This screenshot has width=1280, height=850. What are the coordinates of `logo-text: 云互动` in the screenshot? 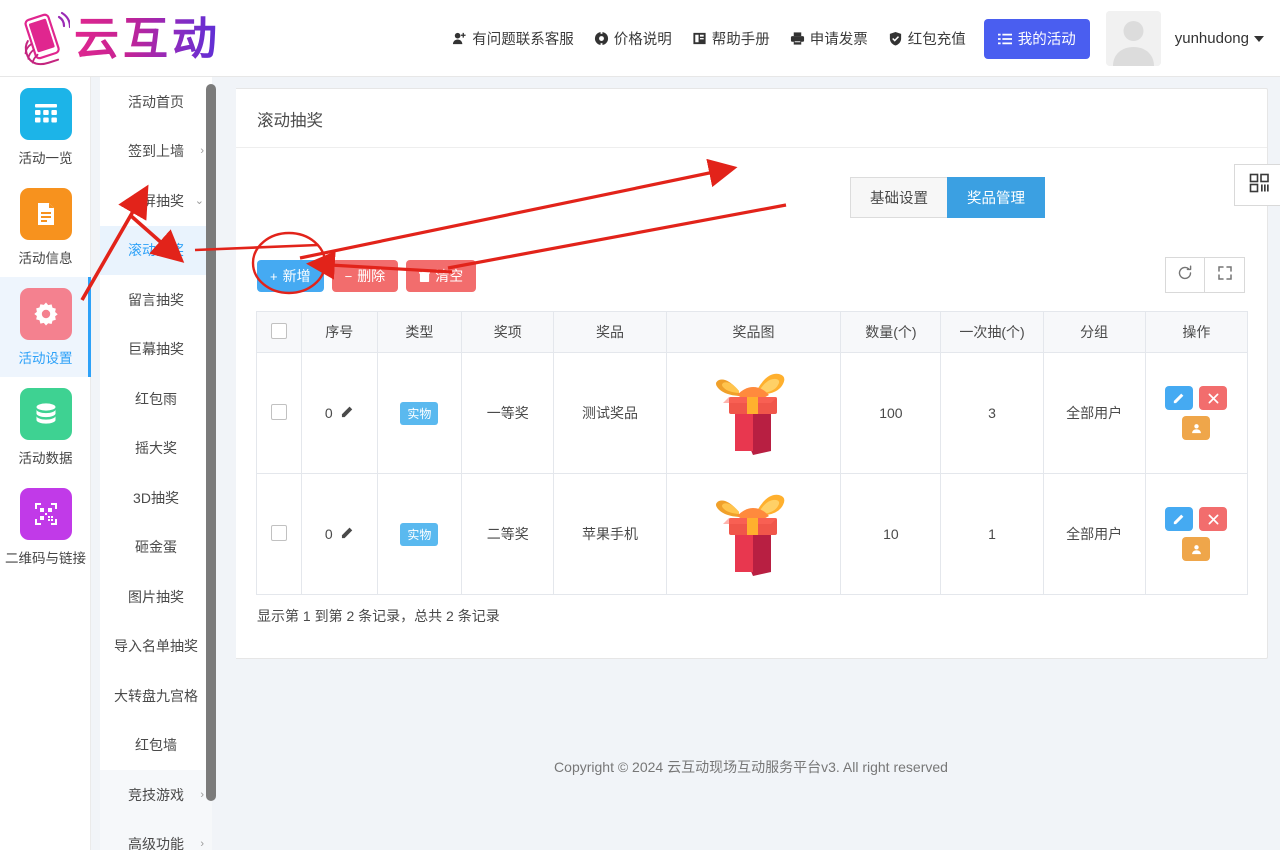 It's located at (147, 39).